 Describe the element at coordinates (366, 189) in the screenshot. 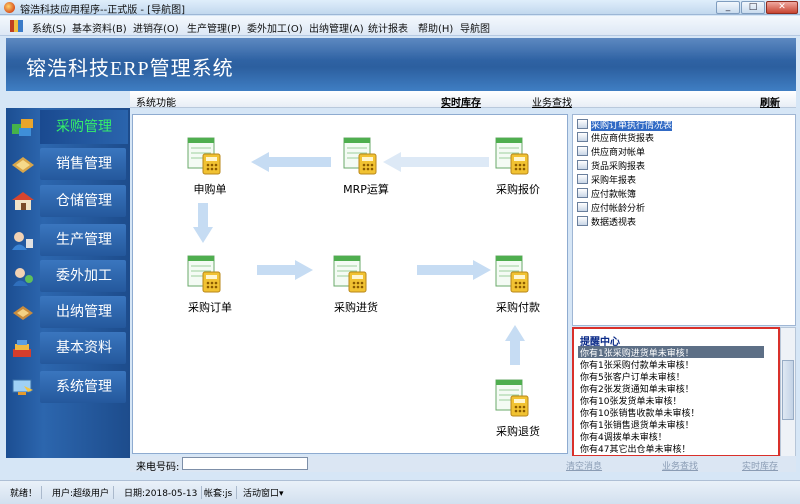

I see `flow-node-label: MRP运算` at that location.